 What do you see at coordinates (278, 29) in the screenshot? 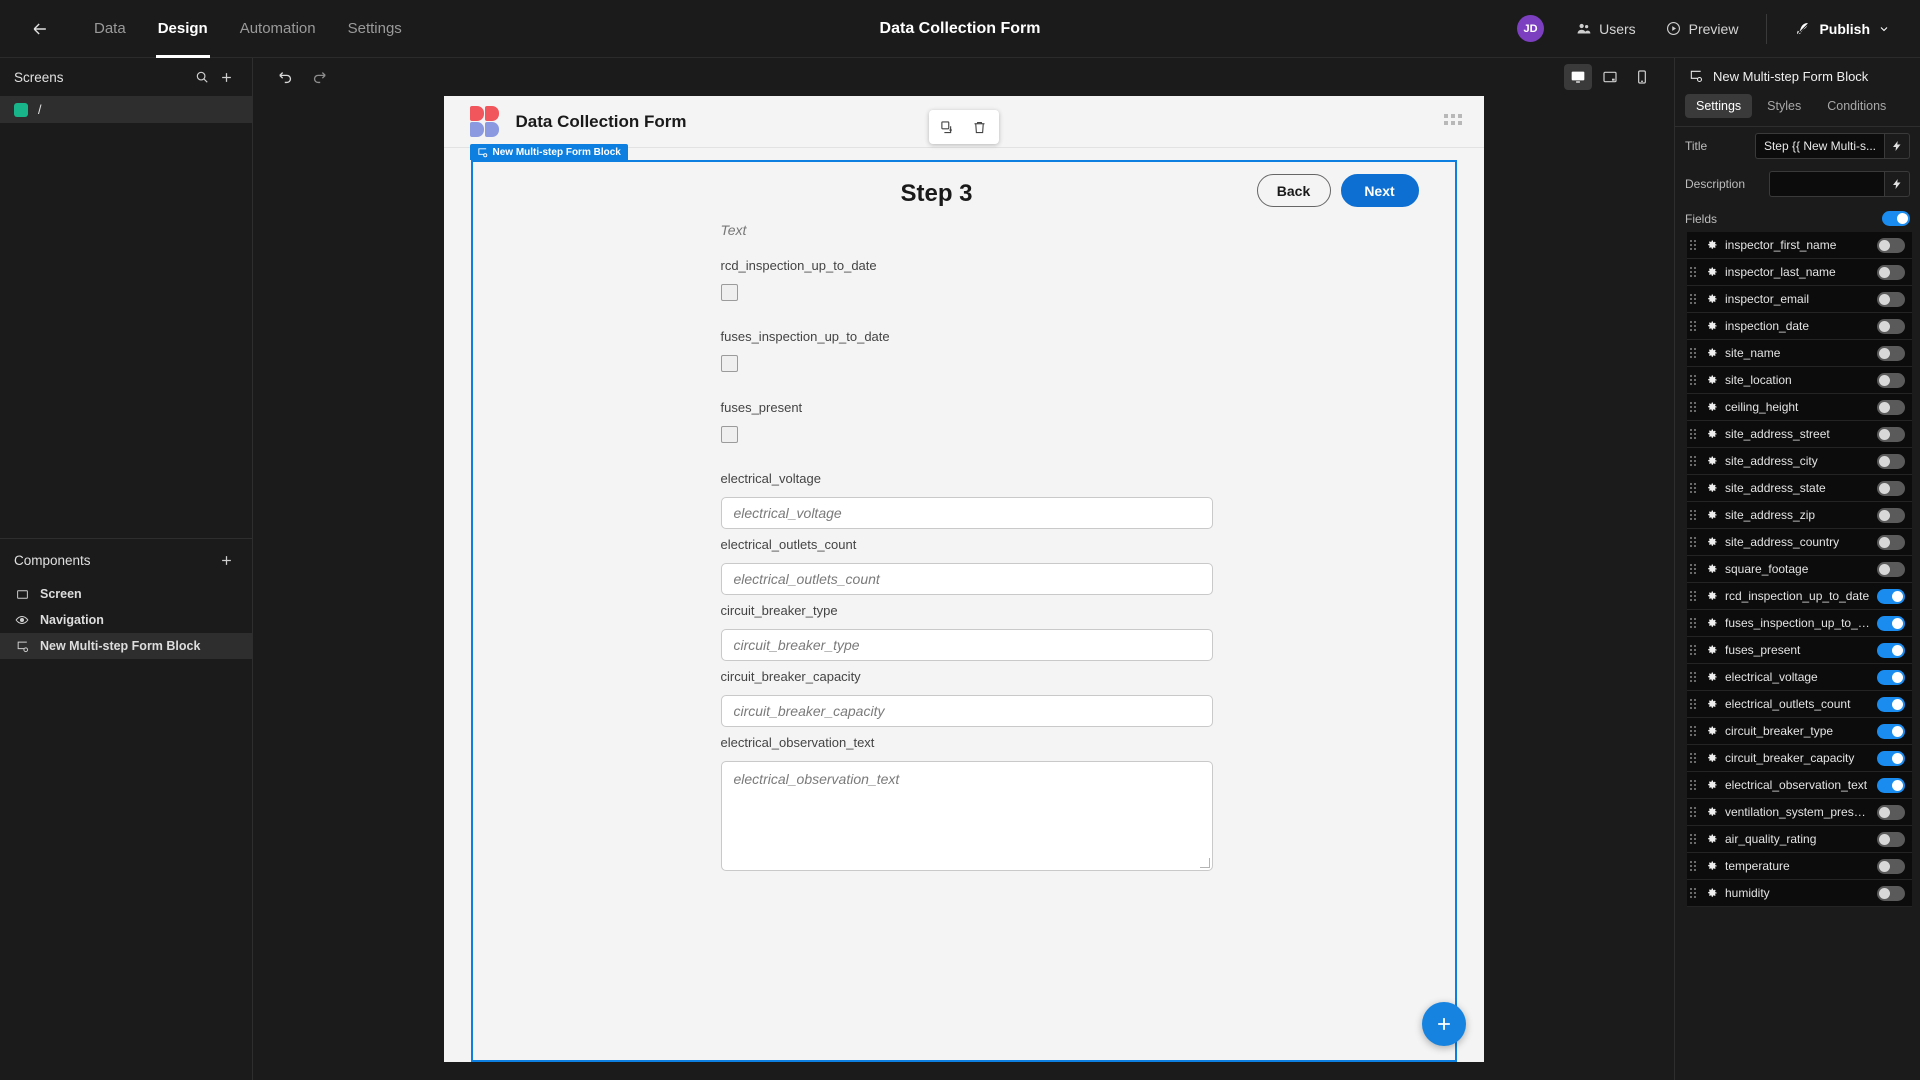
I see `nav-tab-automation: Automation` at bounding box center [278, 29].